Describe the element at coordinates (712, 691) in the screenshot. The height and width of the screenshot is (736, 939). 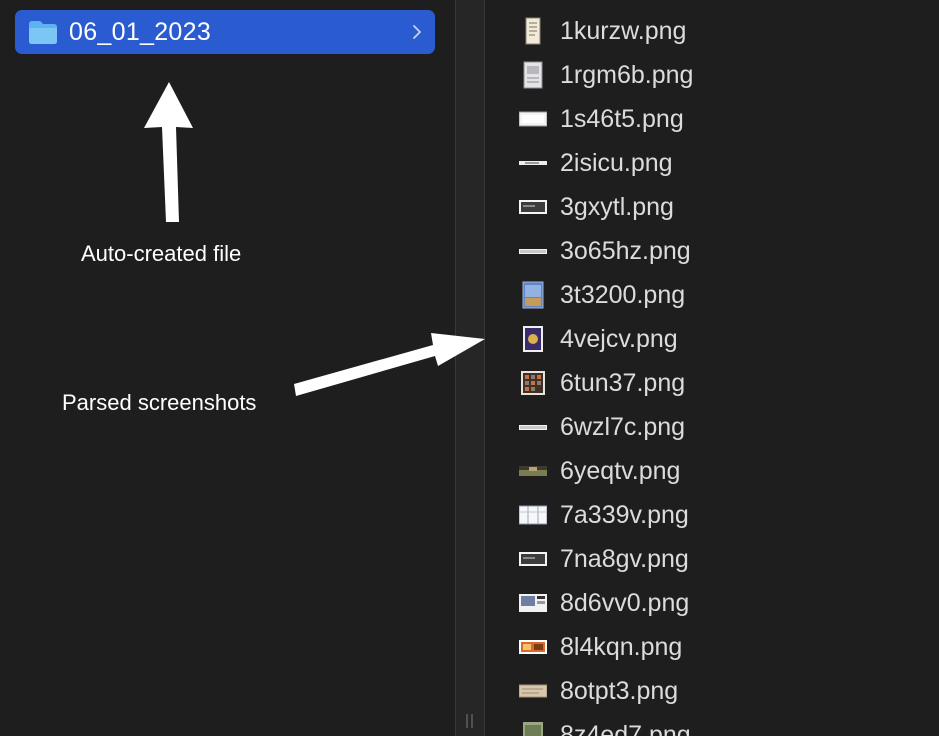
I see `file-item: 8otpt3.png` at that location.